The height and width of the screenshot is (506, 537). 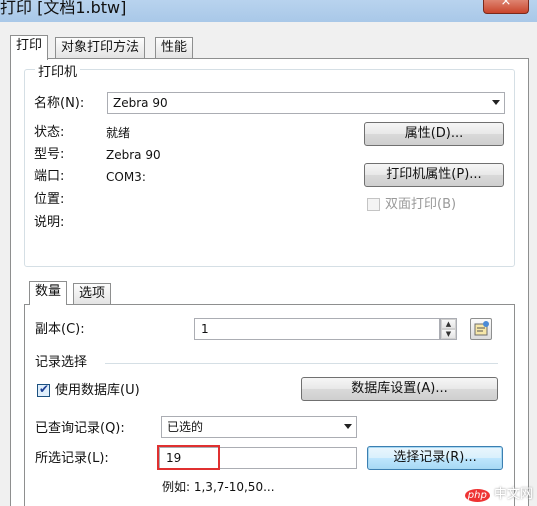 I want to click on port-label: 端口:, so click(x=49, y=176).